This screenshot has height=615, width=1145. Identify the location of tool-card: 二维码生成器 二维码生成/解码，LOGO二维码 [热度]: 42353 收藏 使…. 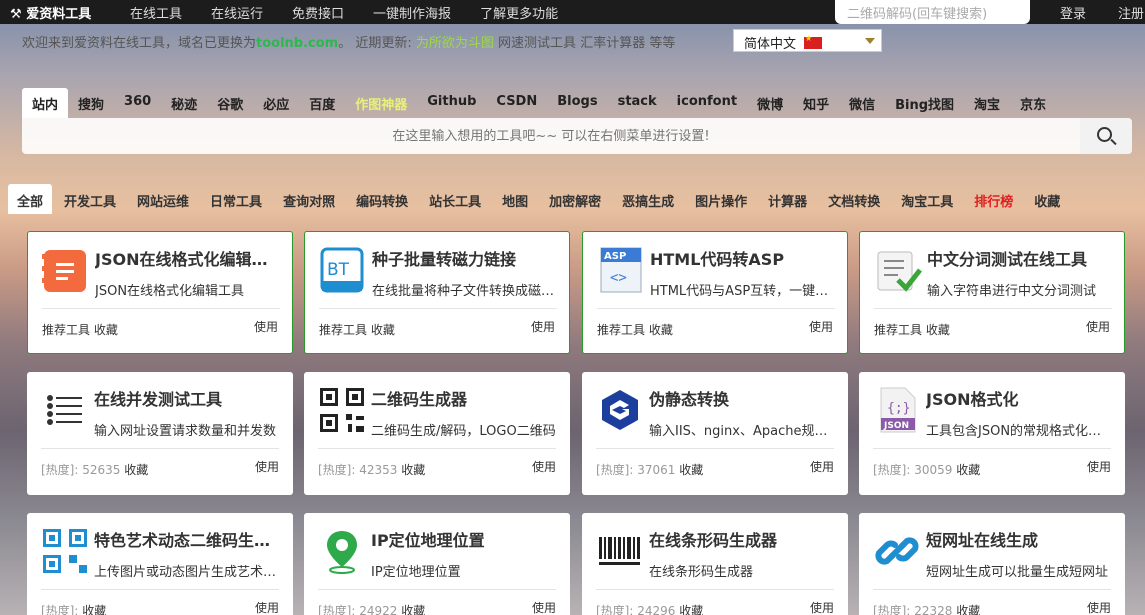
(437, 433).